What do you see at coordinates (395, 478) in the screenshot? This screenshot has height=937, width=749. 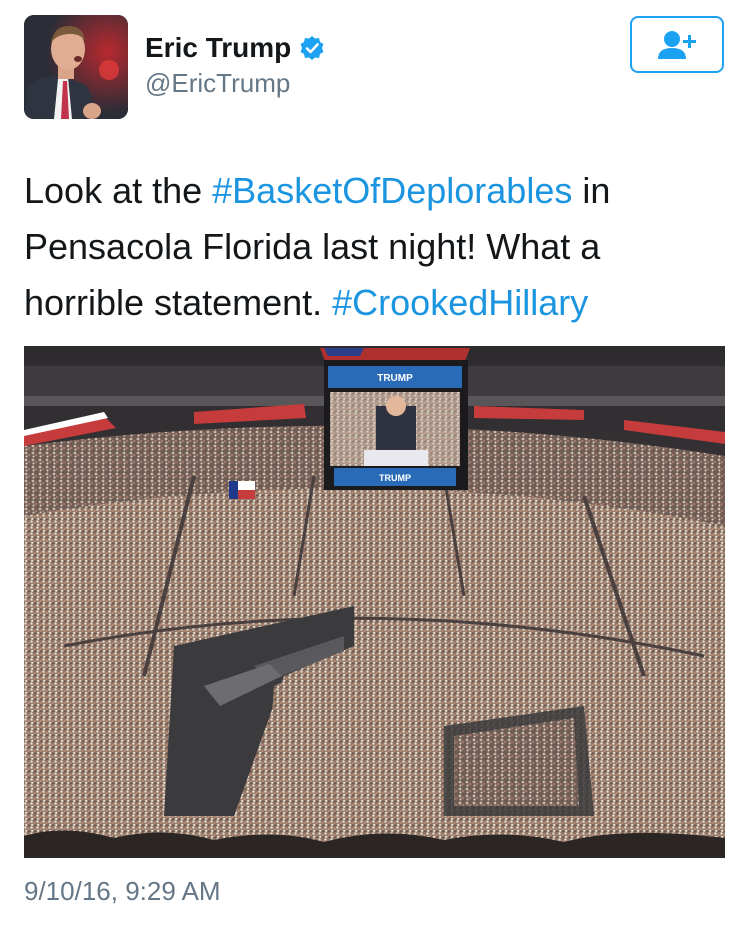 I see `jumbotron-bottom-sign: TRUMP` at bounding box center [395, 478].